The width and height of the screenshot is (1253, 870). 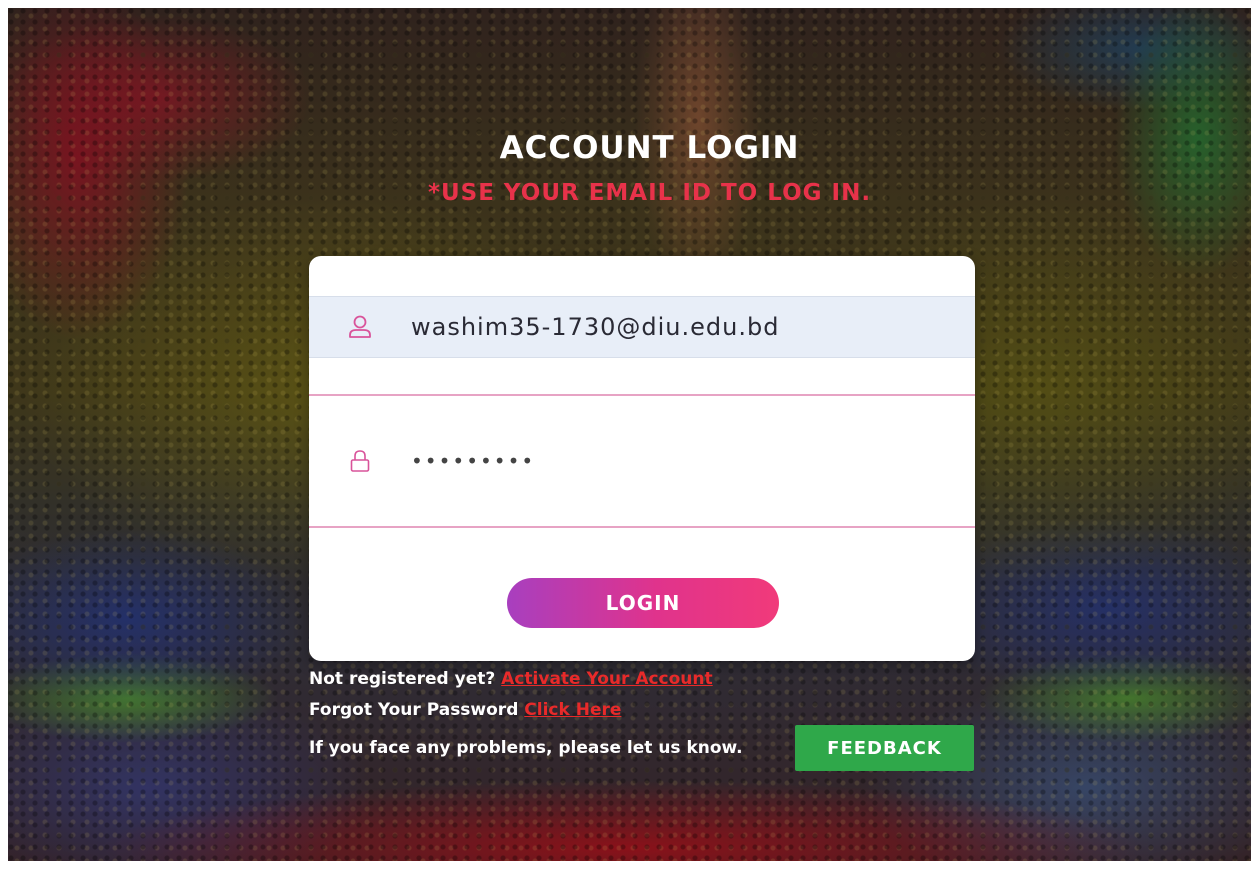 What do you see at coordinates (402, 679) in the screenshot?
I see `not-registered-text: Not registered yet?` at bounding box center [402, 679].